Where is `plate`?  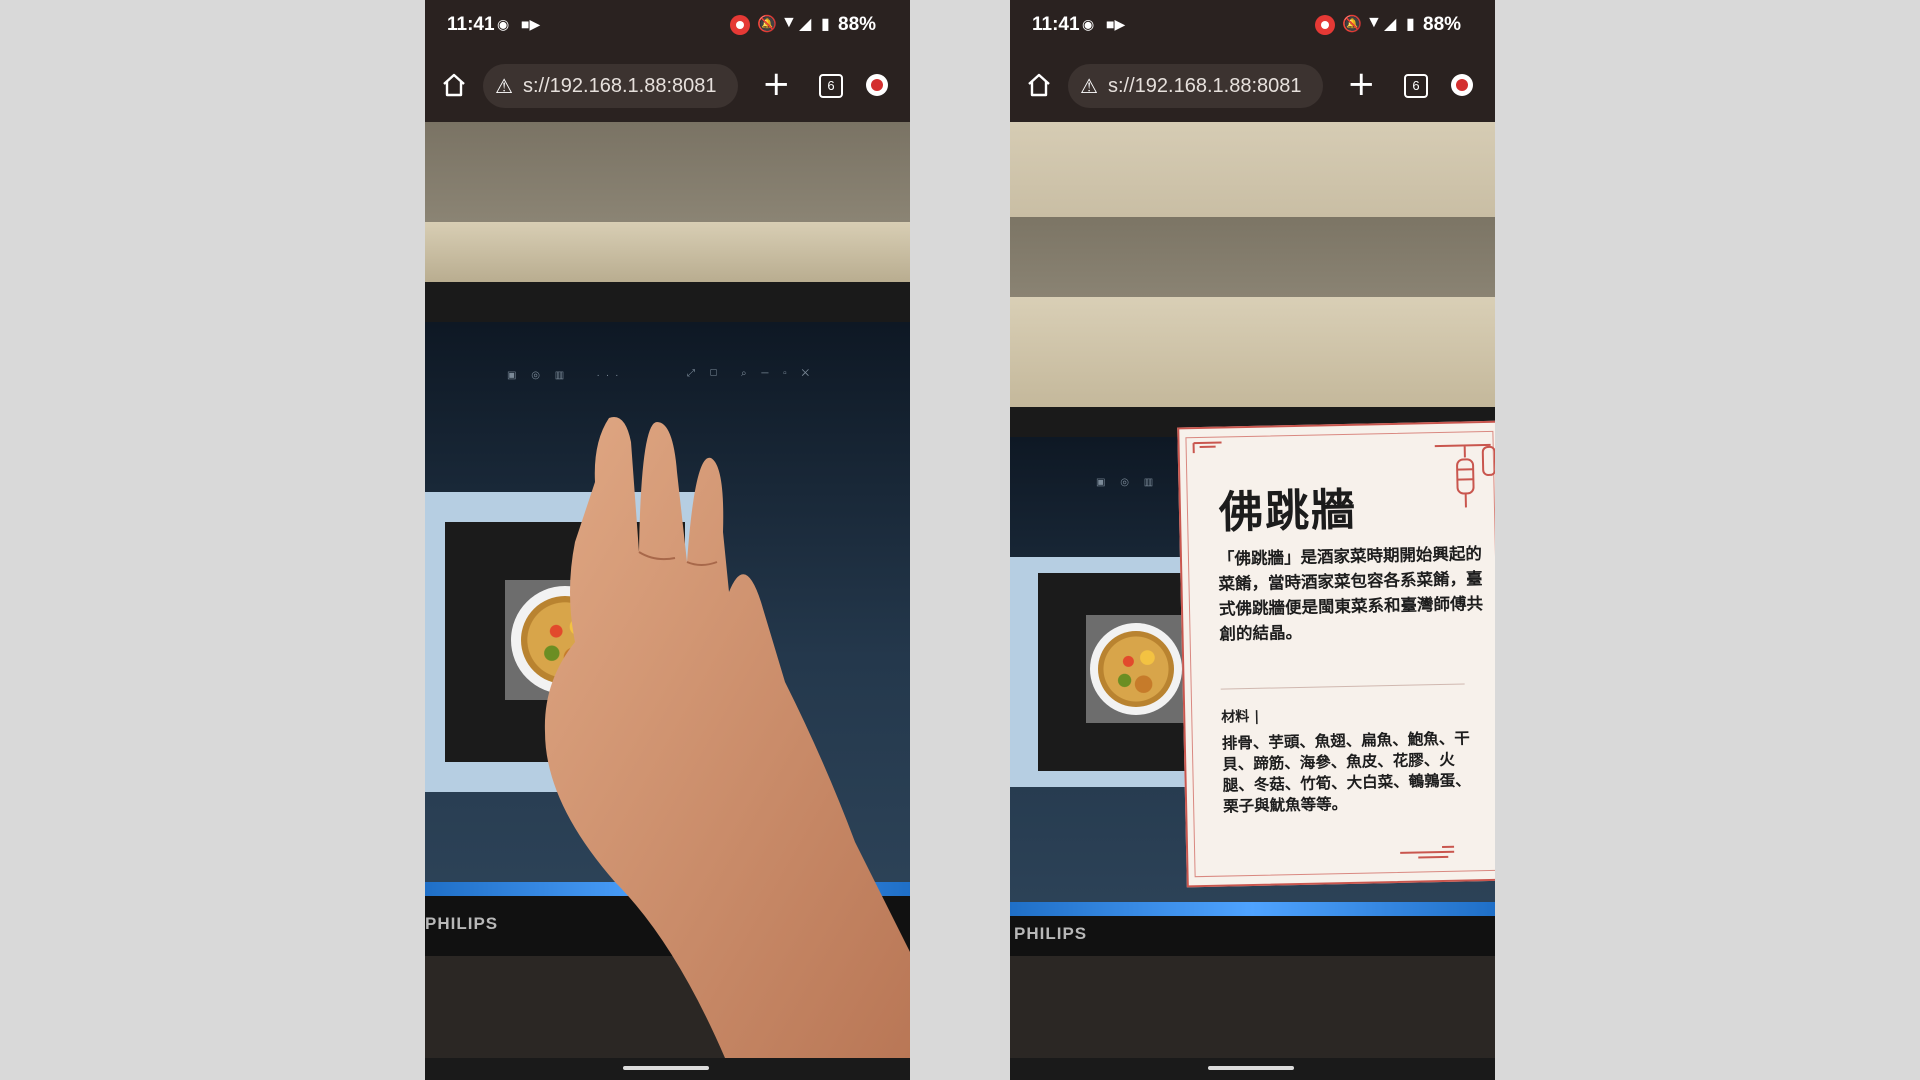
plate is located at coordinates (1136, 669).